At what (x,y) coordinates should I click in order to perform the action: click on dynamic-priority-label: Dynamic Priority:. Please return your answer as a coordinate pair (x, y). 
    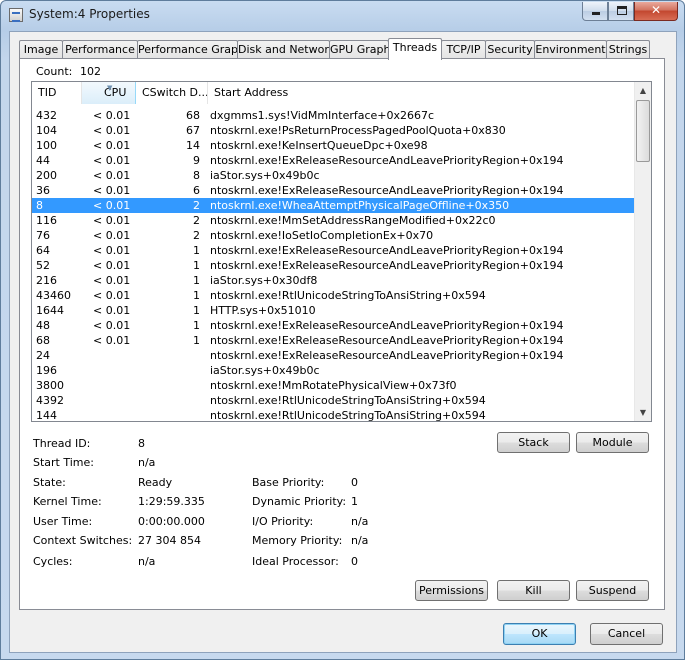
    Looking at the image, I should click on (299, 501).